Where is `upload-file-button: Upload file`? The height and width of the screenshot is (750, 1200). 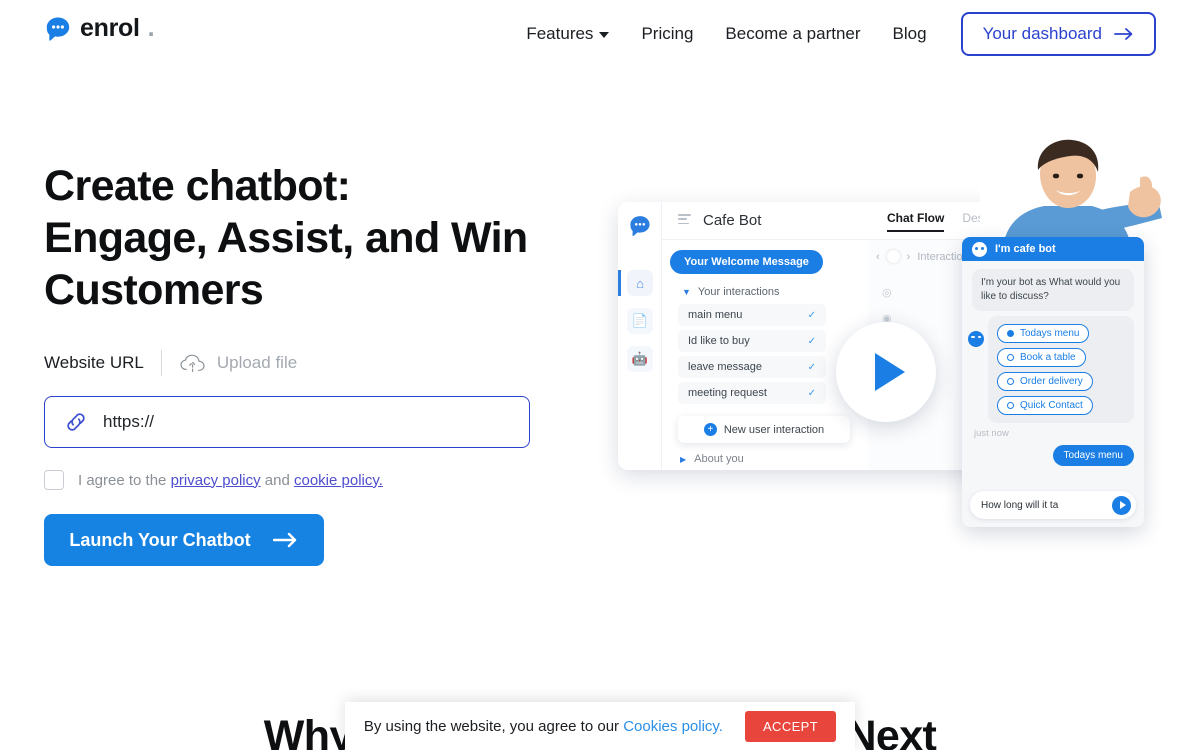 upload-file-button: Upload file is located at coordinates (238, 363).